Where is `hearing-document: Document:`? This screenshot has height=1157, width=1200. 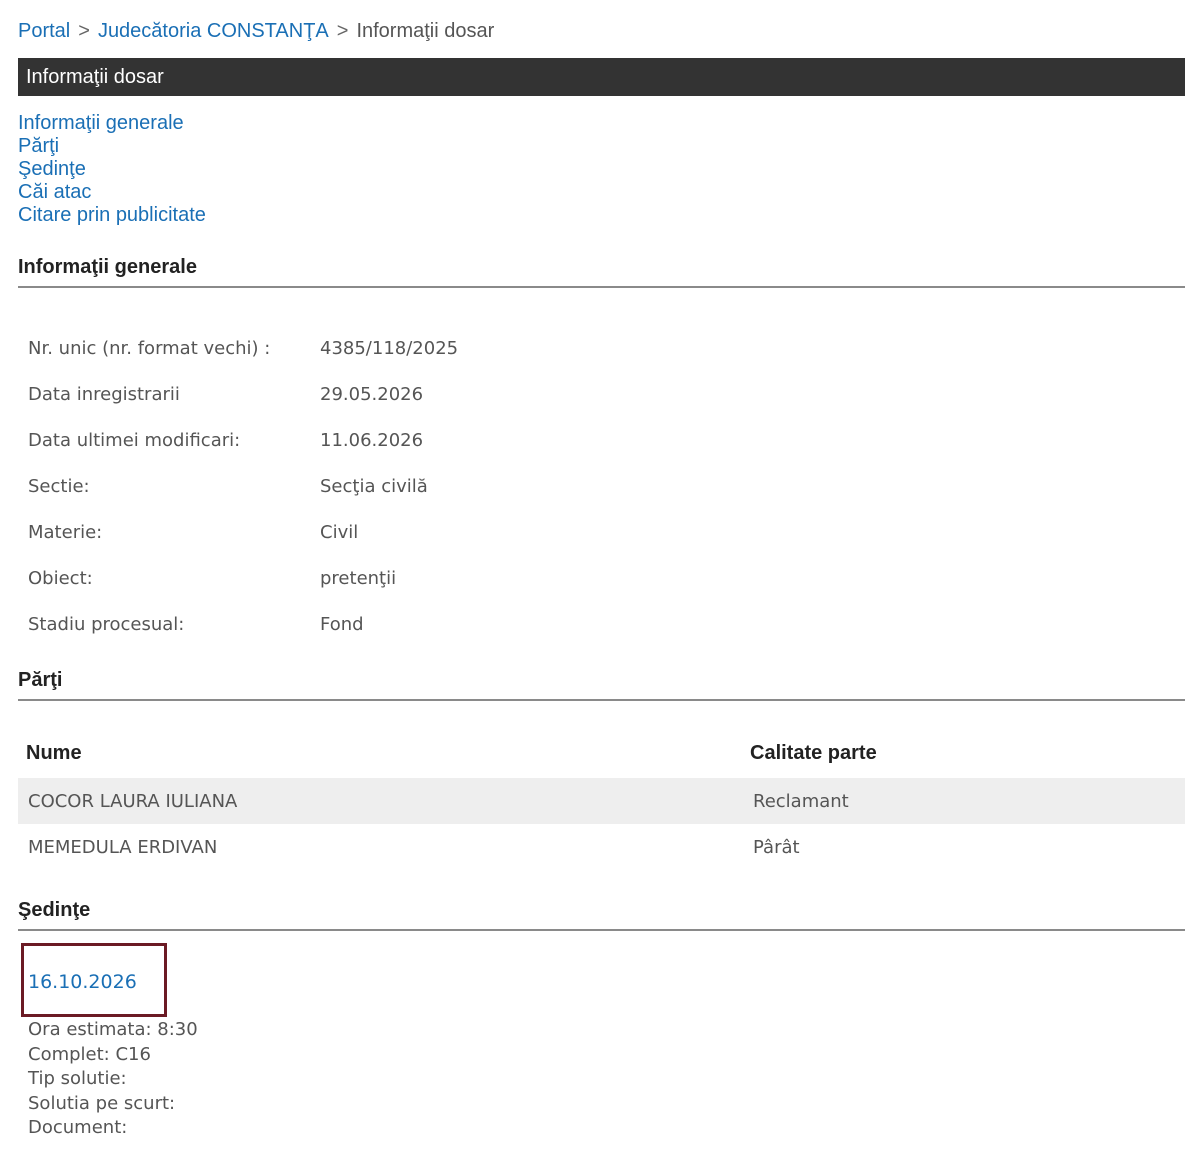 hearing-document: Document: is located at coordinates (78, 1127).